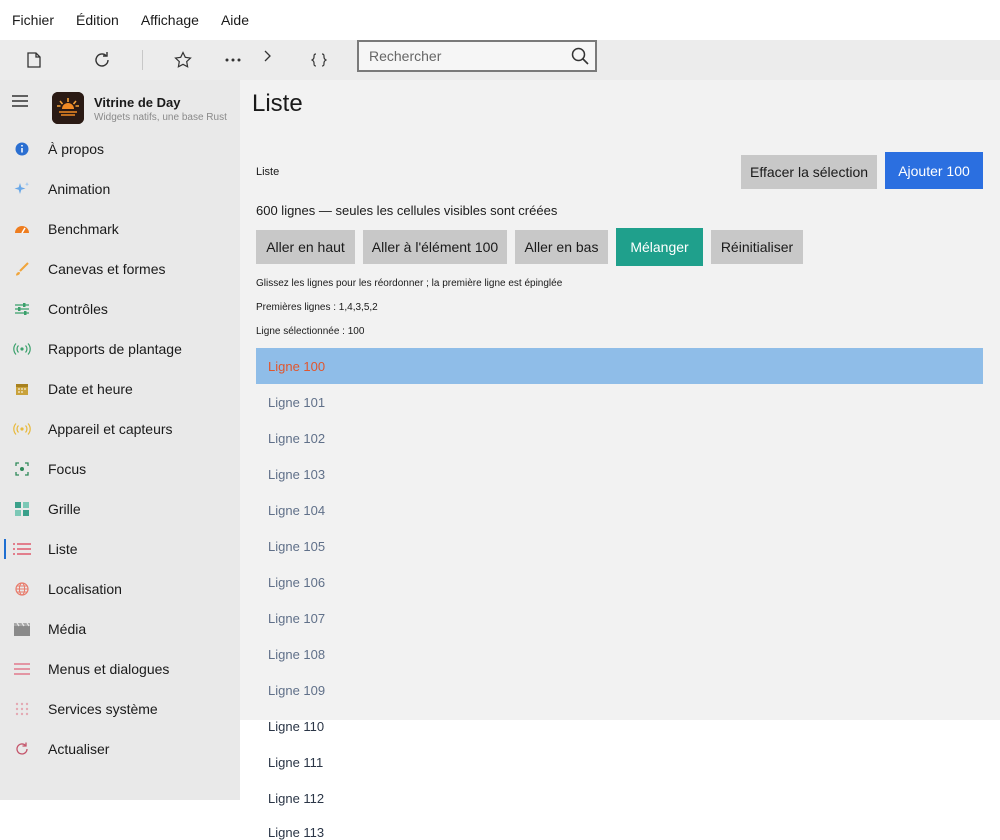 Image resolution: width=1000 pixels, height=840 pixels. What do you see at coordinates (85, 589) in the screenshot?
I see `sidebar-item-label: Localisation` at bounding box center [85, 589].